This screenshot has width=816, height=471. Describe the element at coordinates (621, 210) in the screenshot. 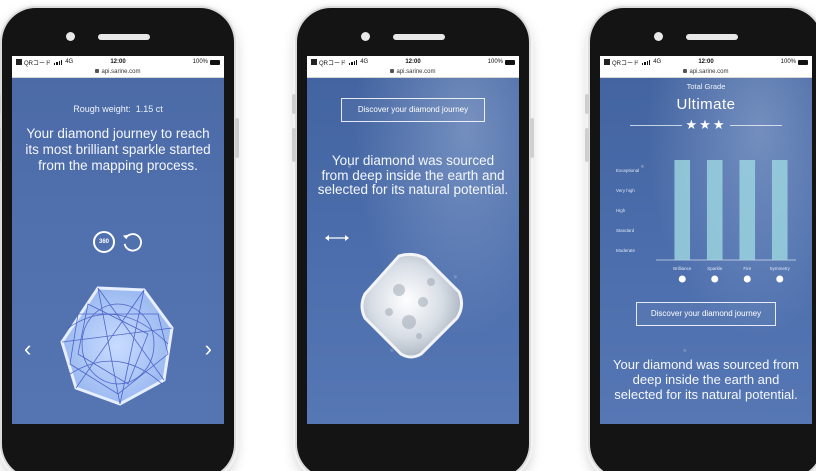

I see `grade-level-label: High` at that location.